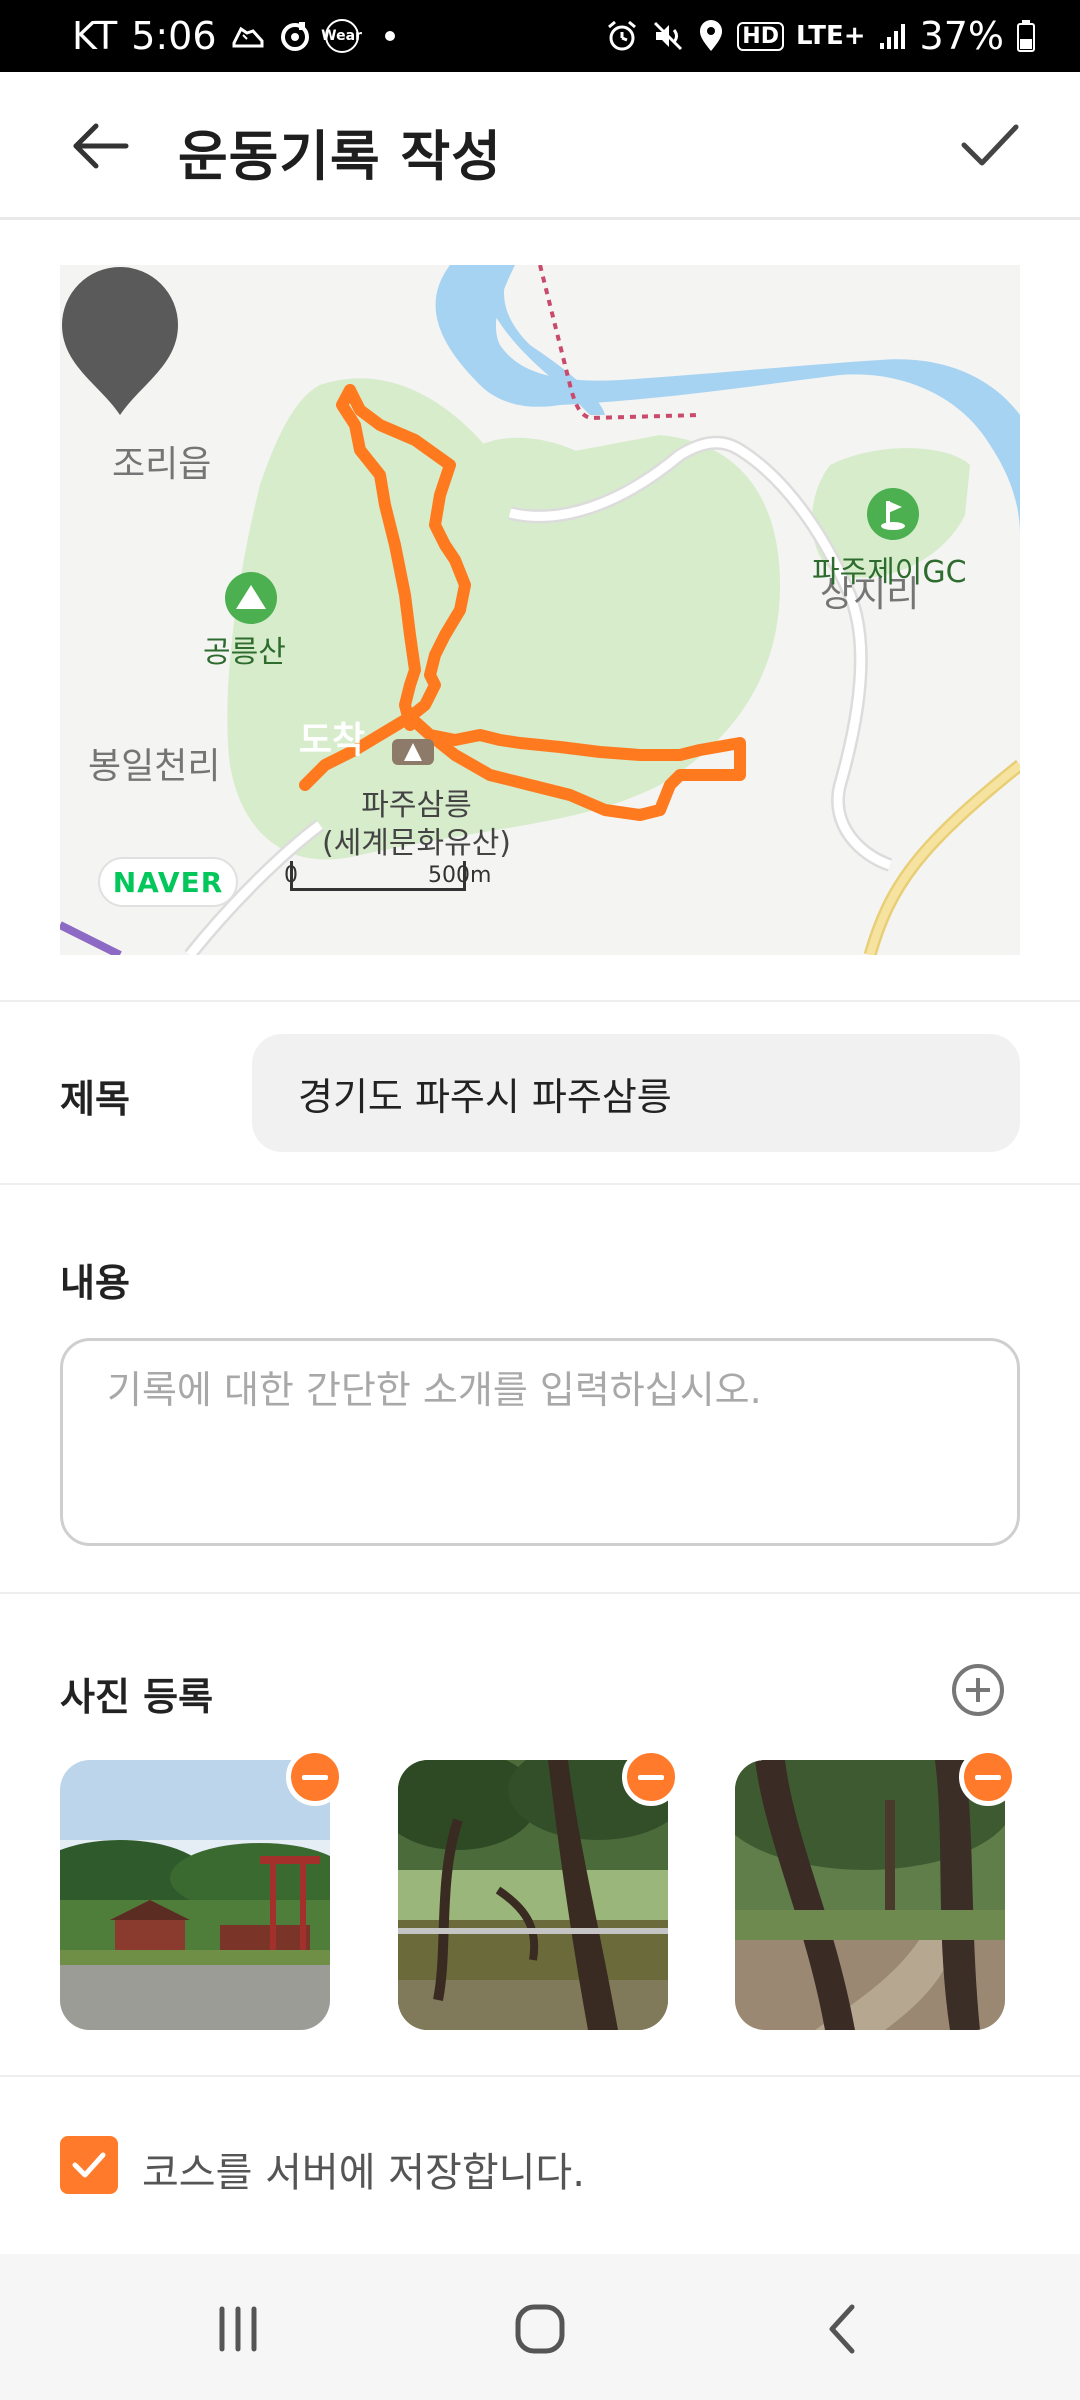  I want to click on home-button, so click(540, 2329).